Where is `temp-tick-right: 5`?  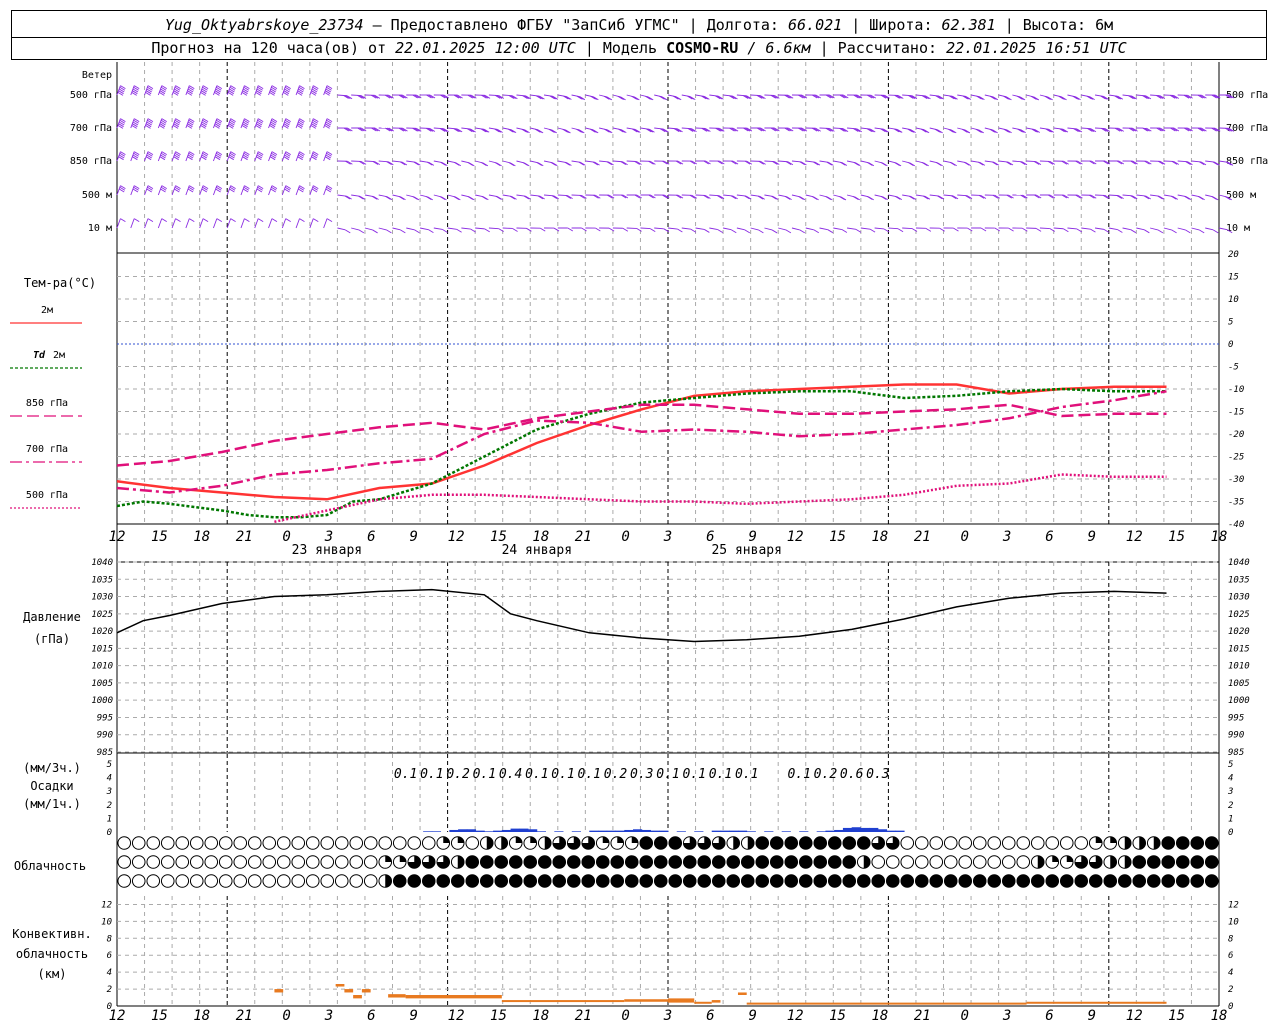 temp-tick-right: 5 is located at coordinates (1230, 323).